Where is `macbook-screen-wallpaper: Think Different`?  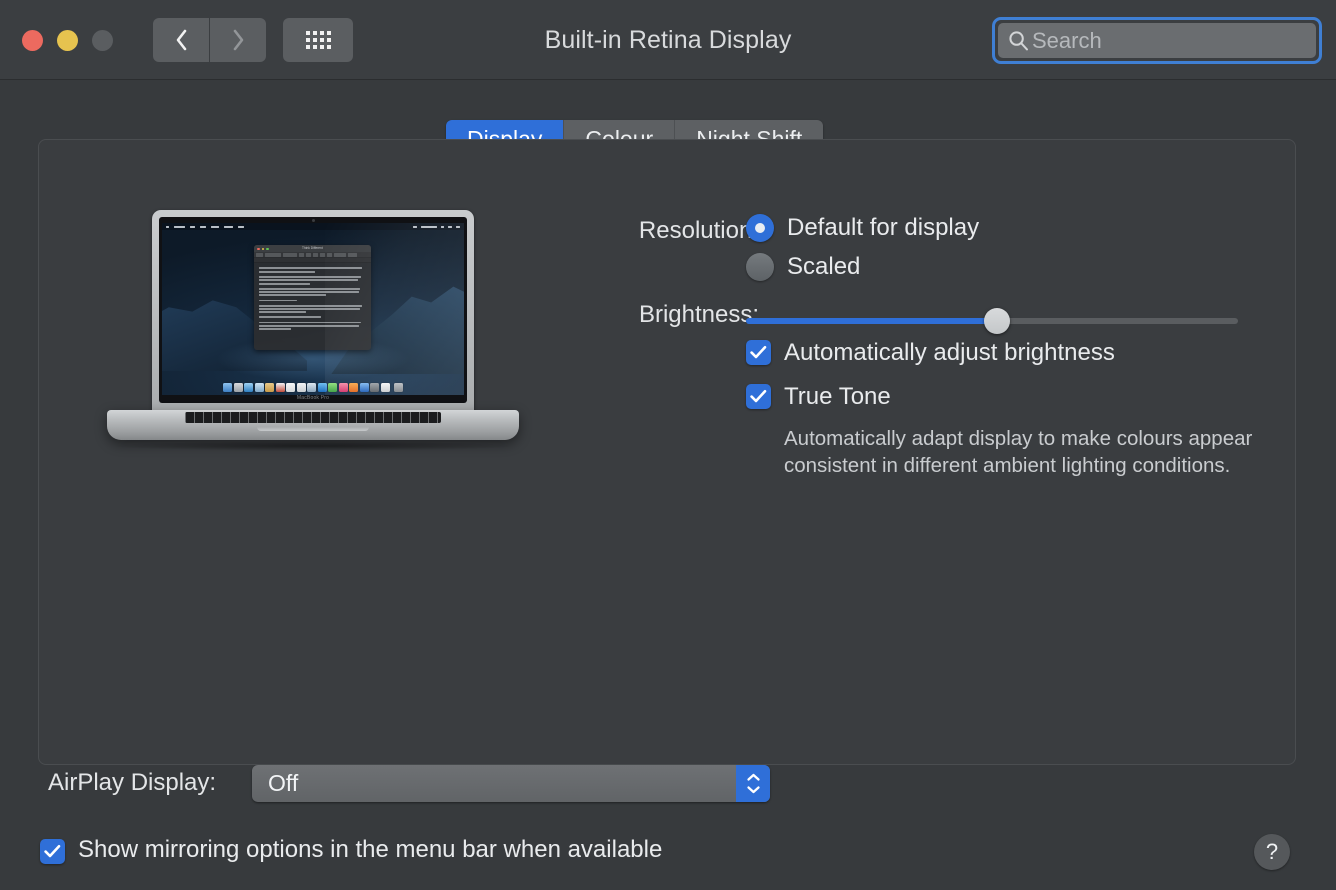
macbook-screen-wallpaper: Think Different is located at coordinates (313, 309).